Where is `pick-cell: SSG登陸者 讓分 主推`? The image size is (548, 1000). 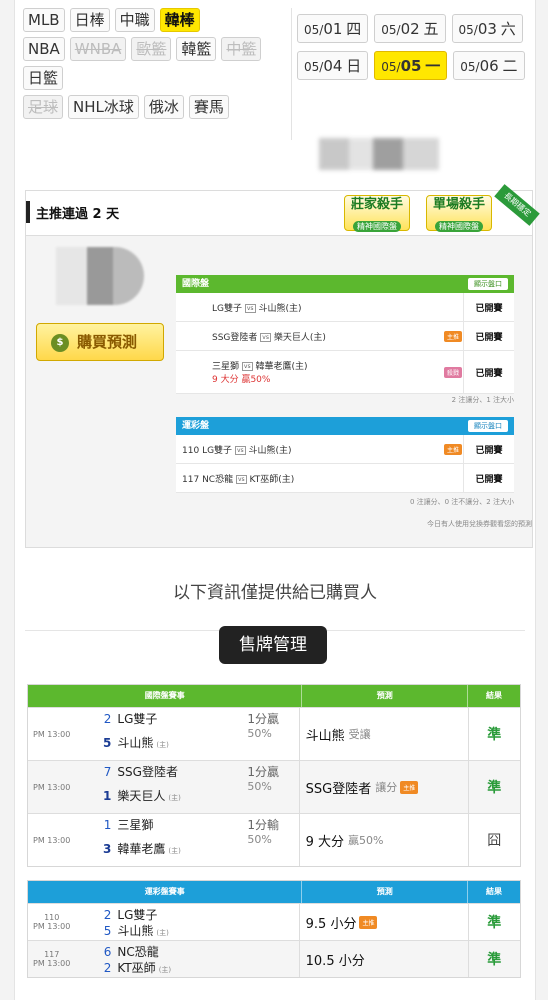 pick-cell: SSG登陸者 讓分 主推 is located at coordinates (383, 787).